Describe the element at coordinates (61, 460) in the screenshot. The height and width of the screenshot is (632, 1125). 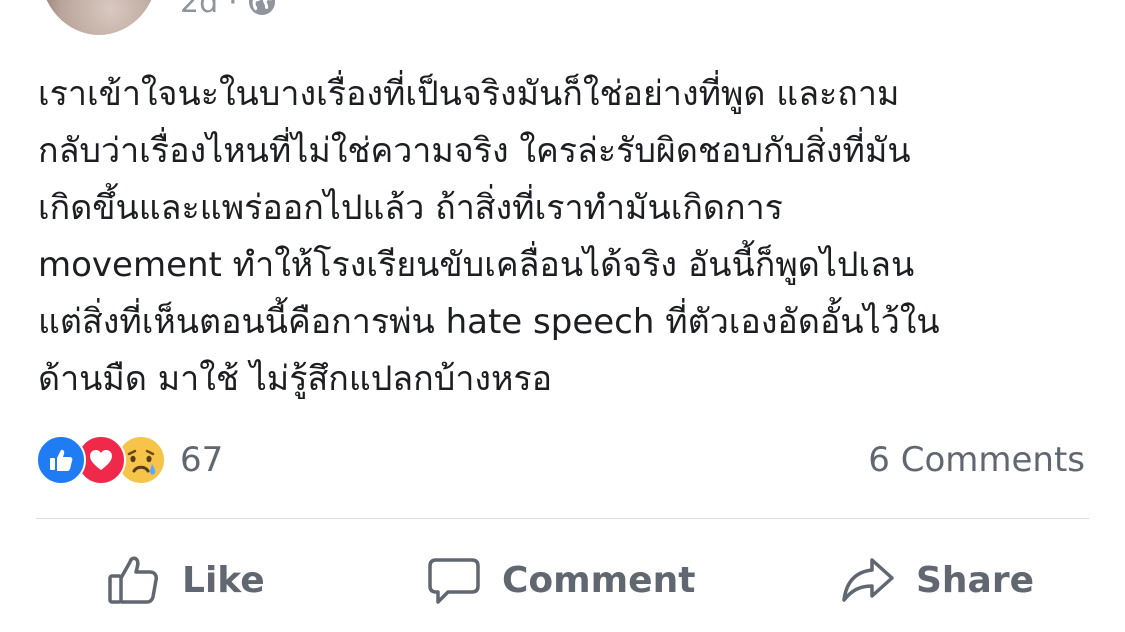
I see `like-reaction-icon` at that location.